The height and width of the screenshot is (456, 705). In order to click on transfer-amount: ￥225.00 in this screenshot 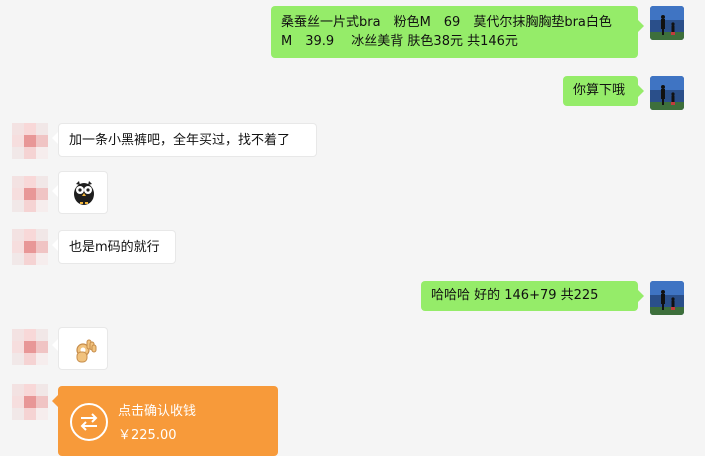, I will do `click(147, 435)`.